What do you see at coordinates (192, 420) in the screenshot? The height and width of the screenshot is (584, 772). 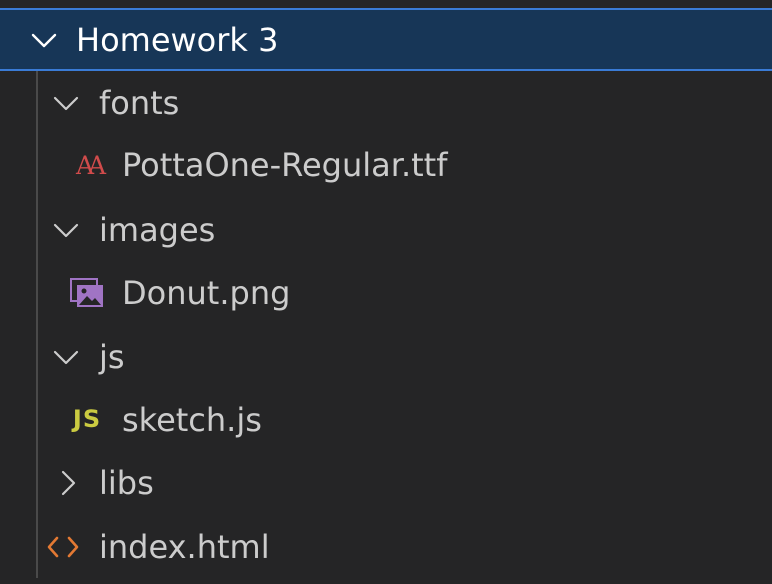 I see `file-label: sketch.js` at bounding box center [192, 420].